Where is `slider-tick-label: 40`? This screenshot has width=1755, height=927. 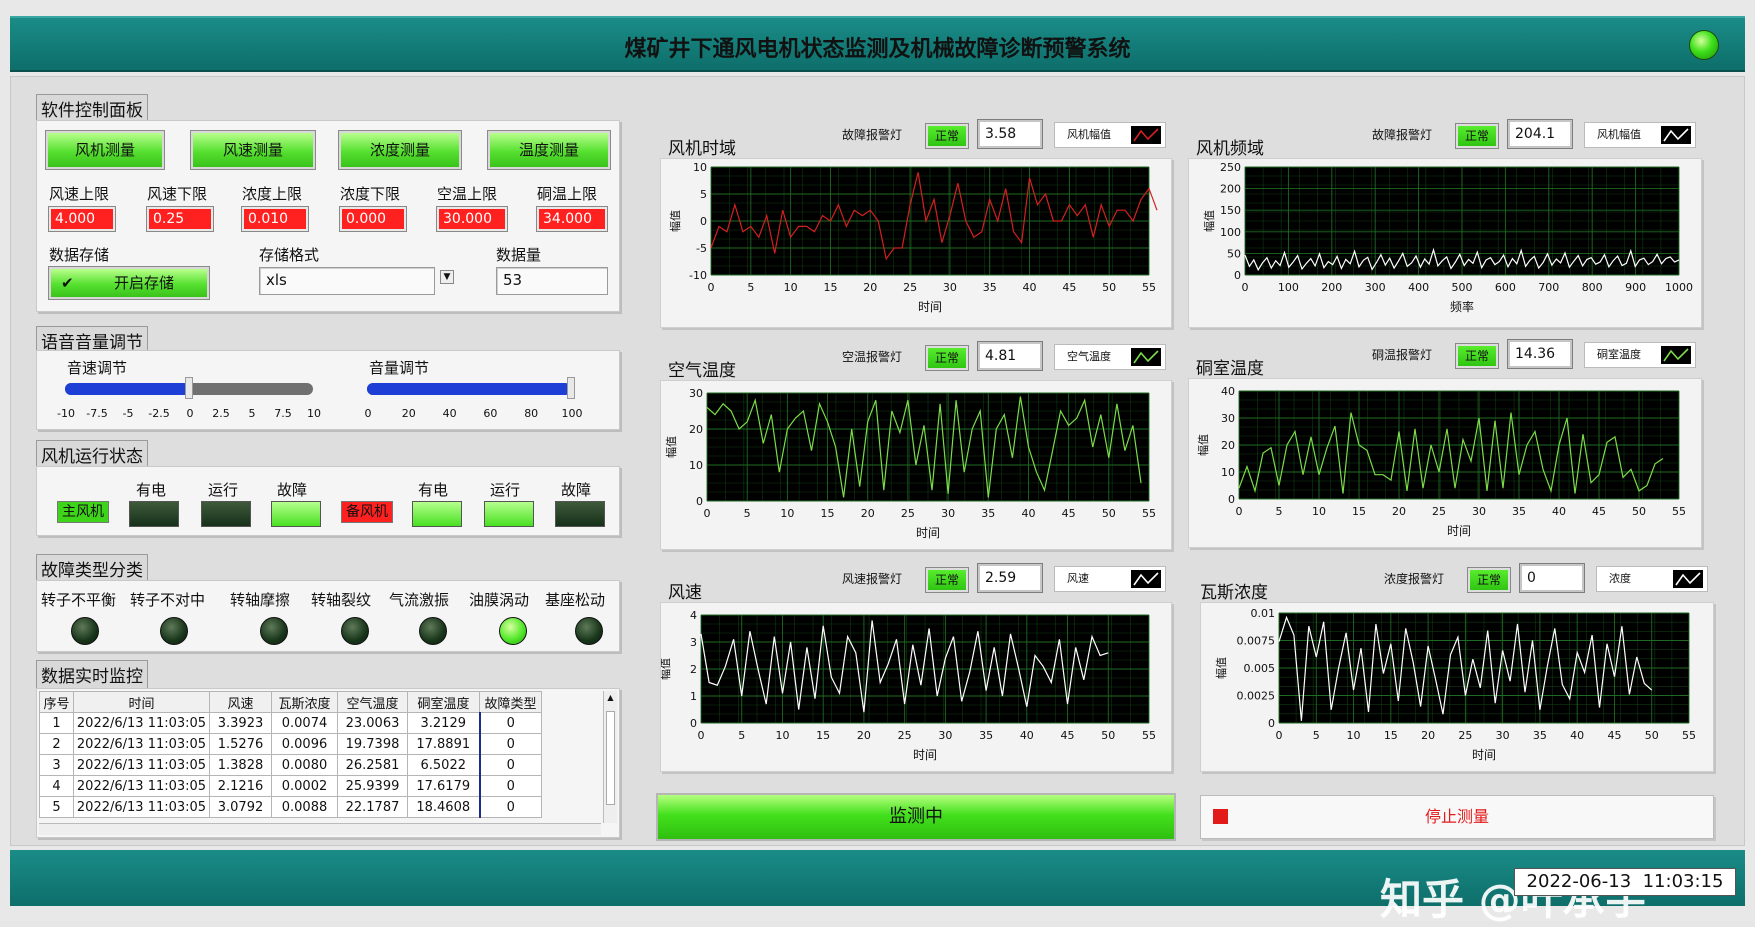
slider-tick-label: 40 is located at coordinates (449, 413).